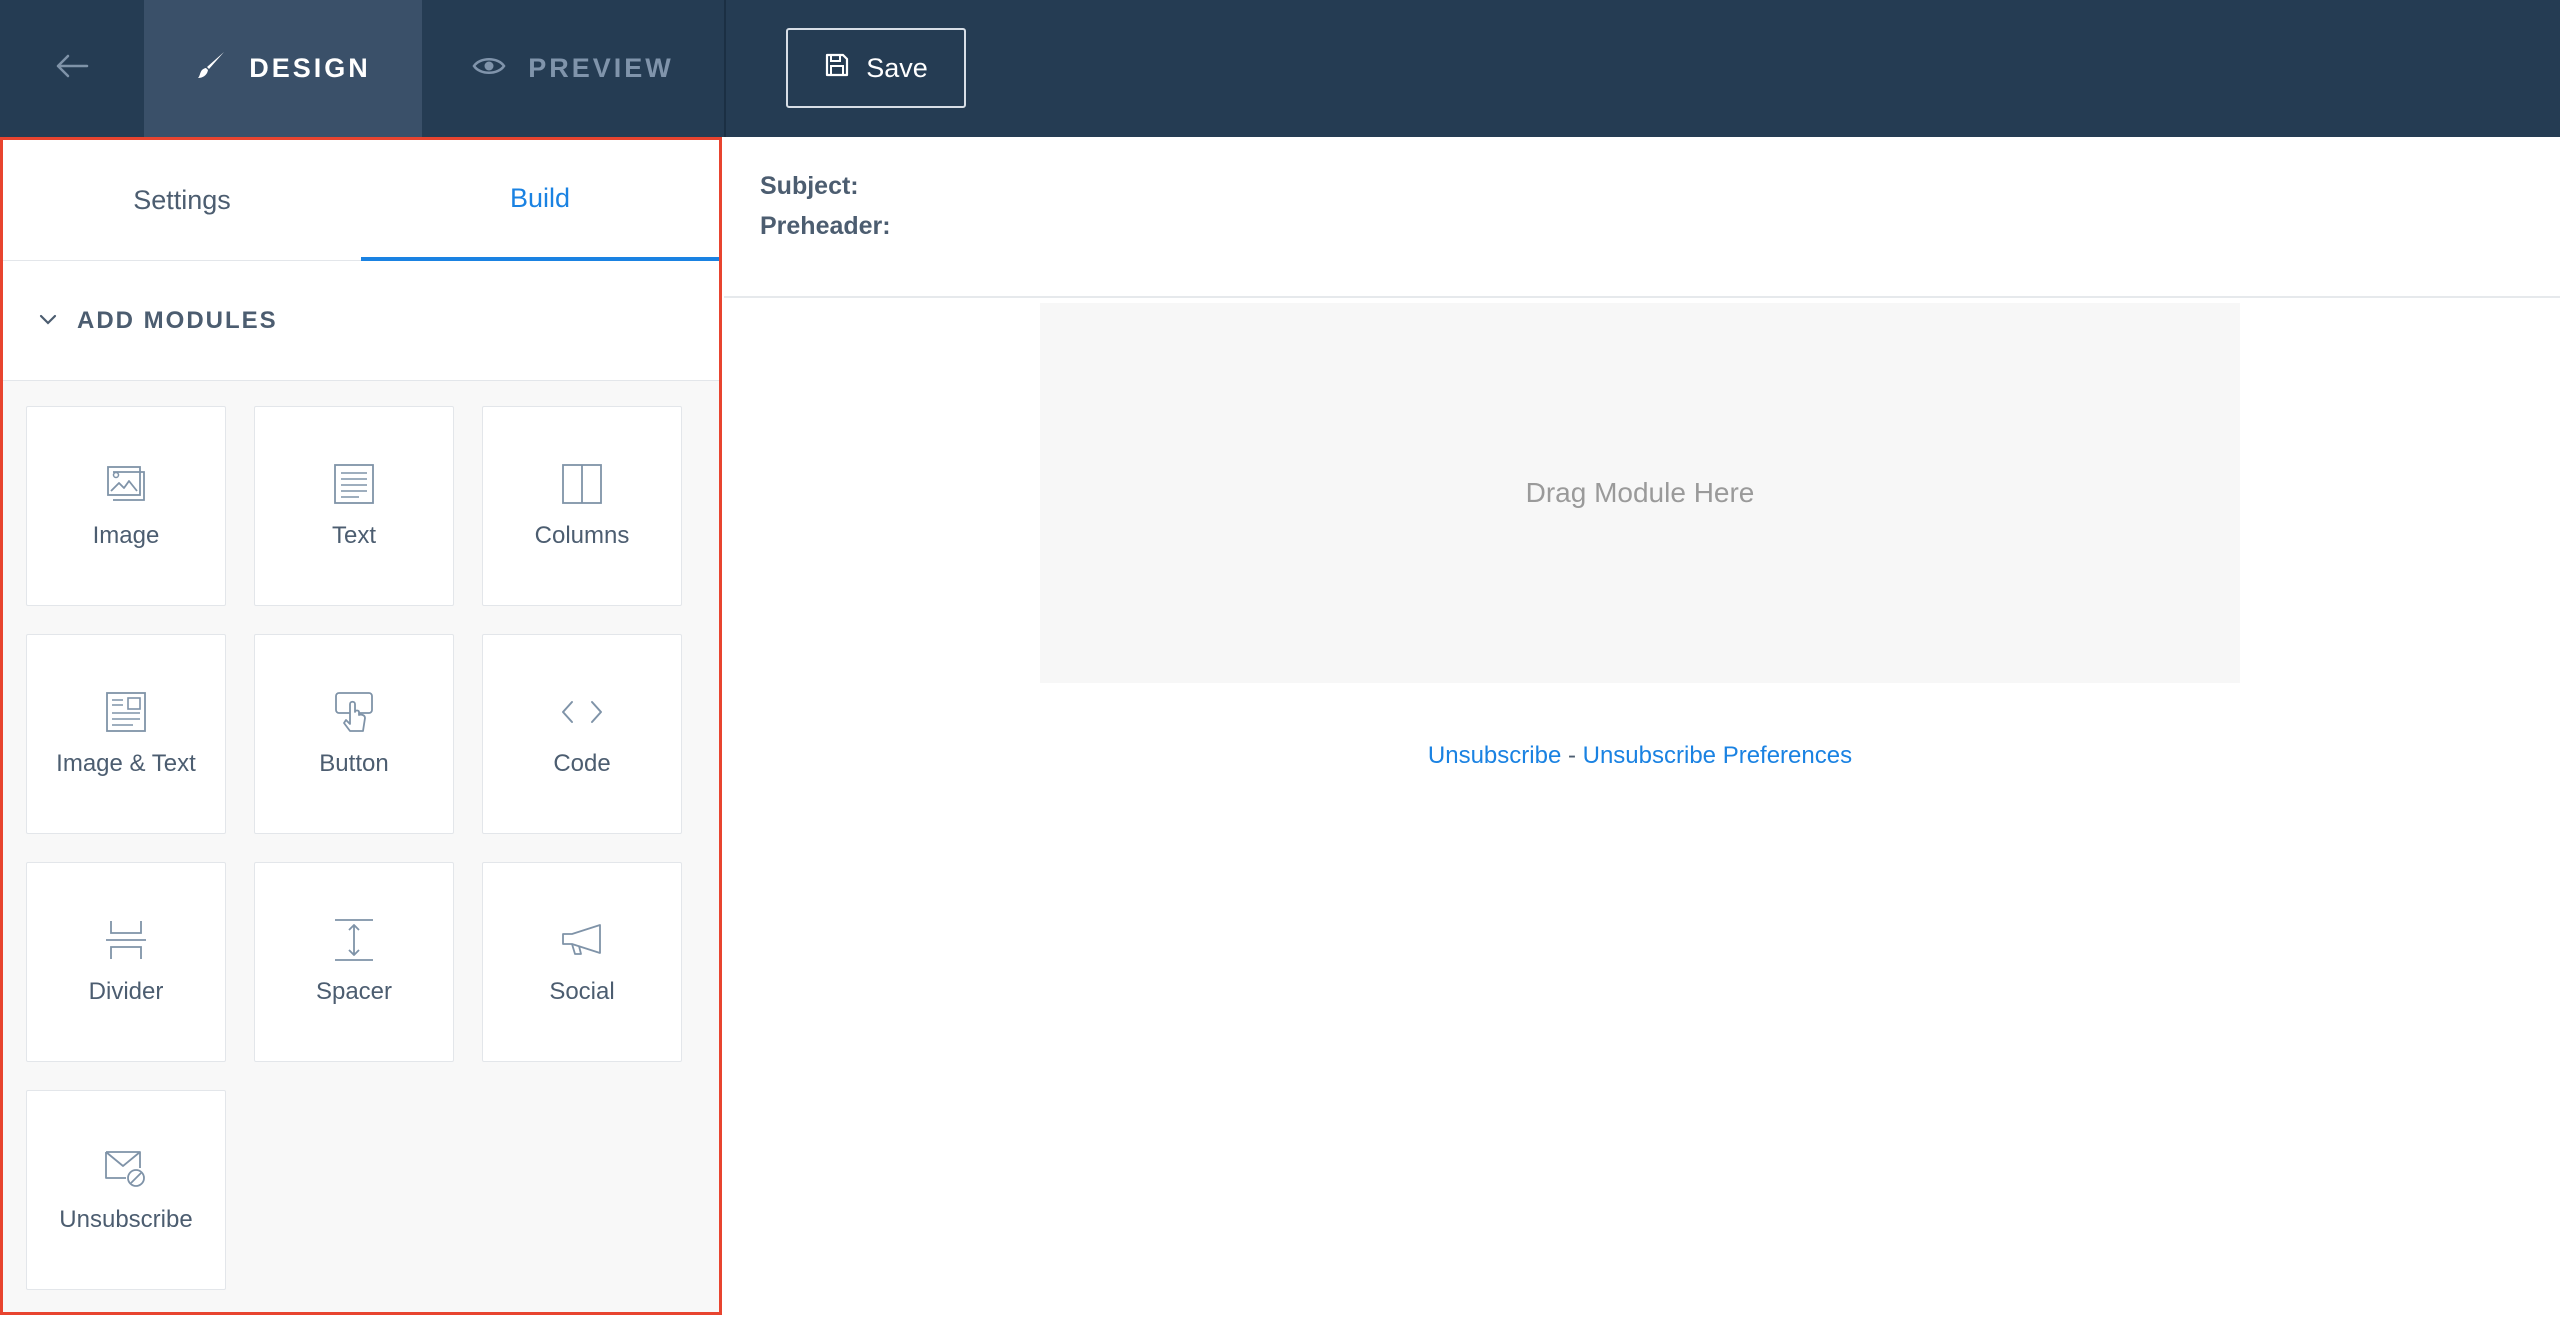 The image size is (2560, 1318). What do you see at coordinates (177, 320) in the screenshot?
I see `add-modules-title: ADD MODULES` at bounding box center [177, 320].